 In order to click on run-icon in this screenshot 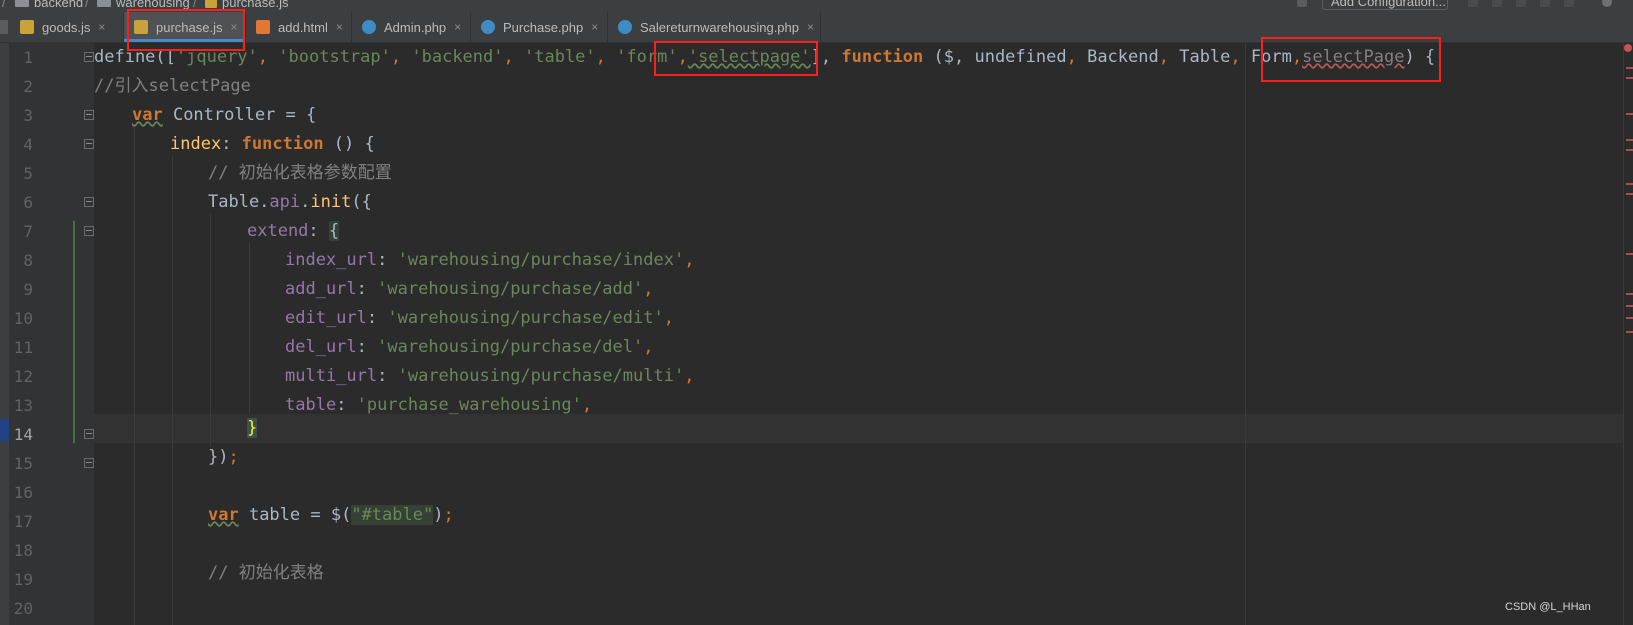, I will do `click(1473, 3)`.